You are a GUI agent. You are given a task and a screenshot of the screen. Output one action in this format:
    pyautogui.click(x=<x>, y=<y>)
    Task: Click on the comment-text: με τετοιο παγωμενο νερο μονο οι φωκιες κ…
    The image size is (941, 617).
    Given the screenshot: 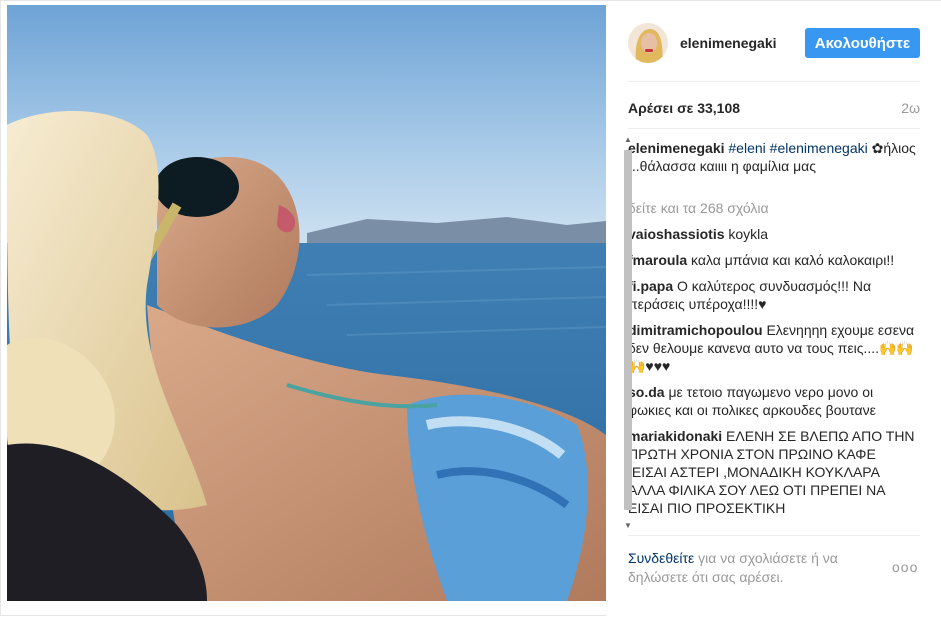 What is the action you would take?
    pyautogui.click(x=752, y=401)
    